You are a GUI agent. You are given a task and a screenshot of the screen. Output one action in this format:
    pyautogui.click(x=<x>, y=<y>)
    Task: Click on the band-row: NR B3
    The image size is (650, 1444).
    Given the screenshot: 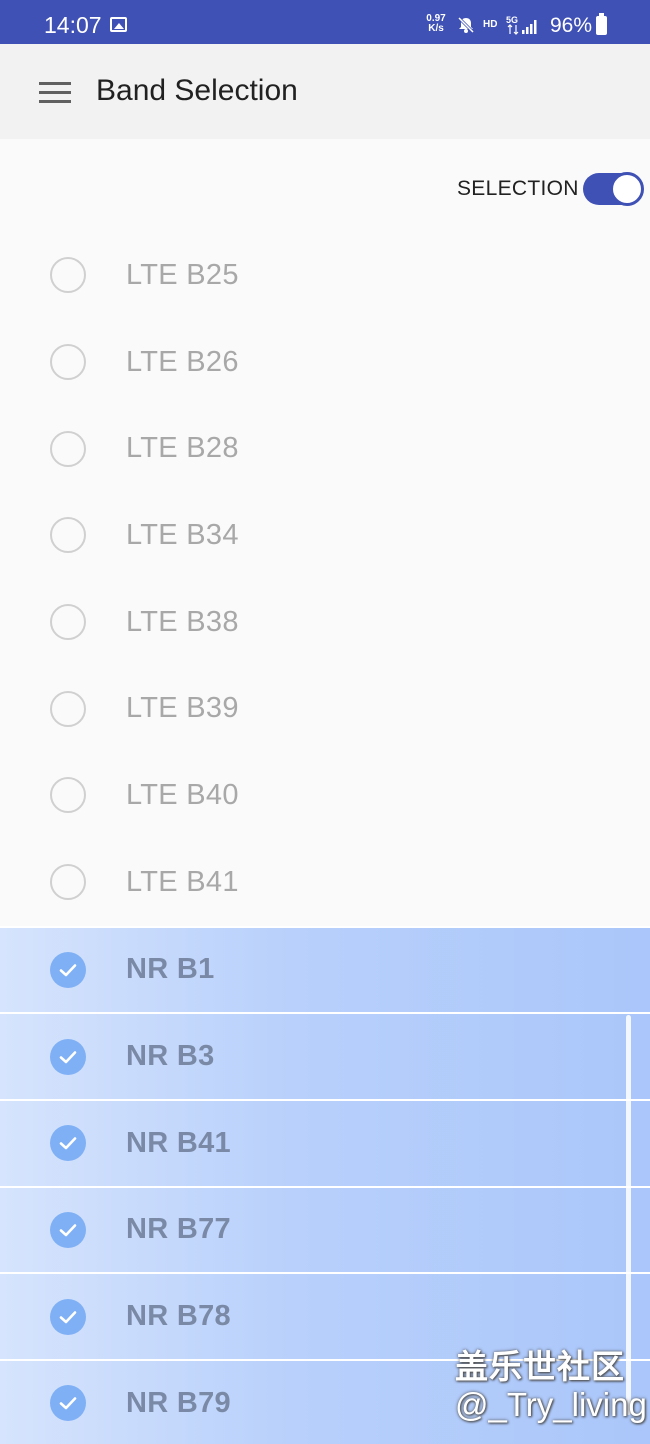 What is the action you would take?
    pyautogui.click(x=325, y=1055)
    